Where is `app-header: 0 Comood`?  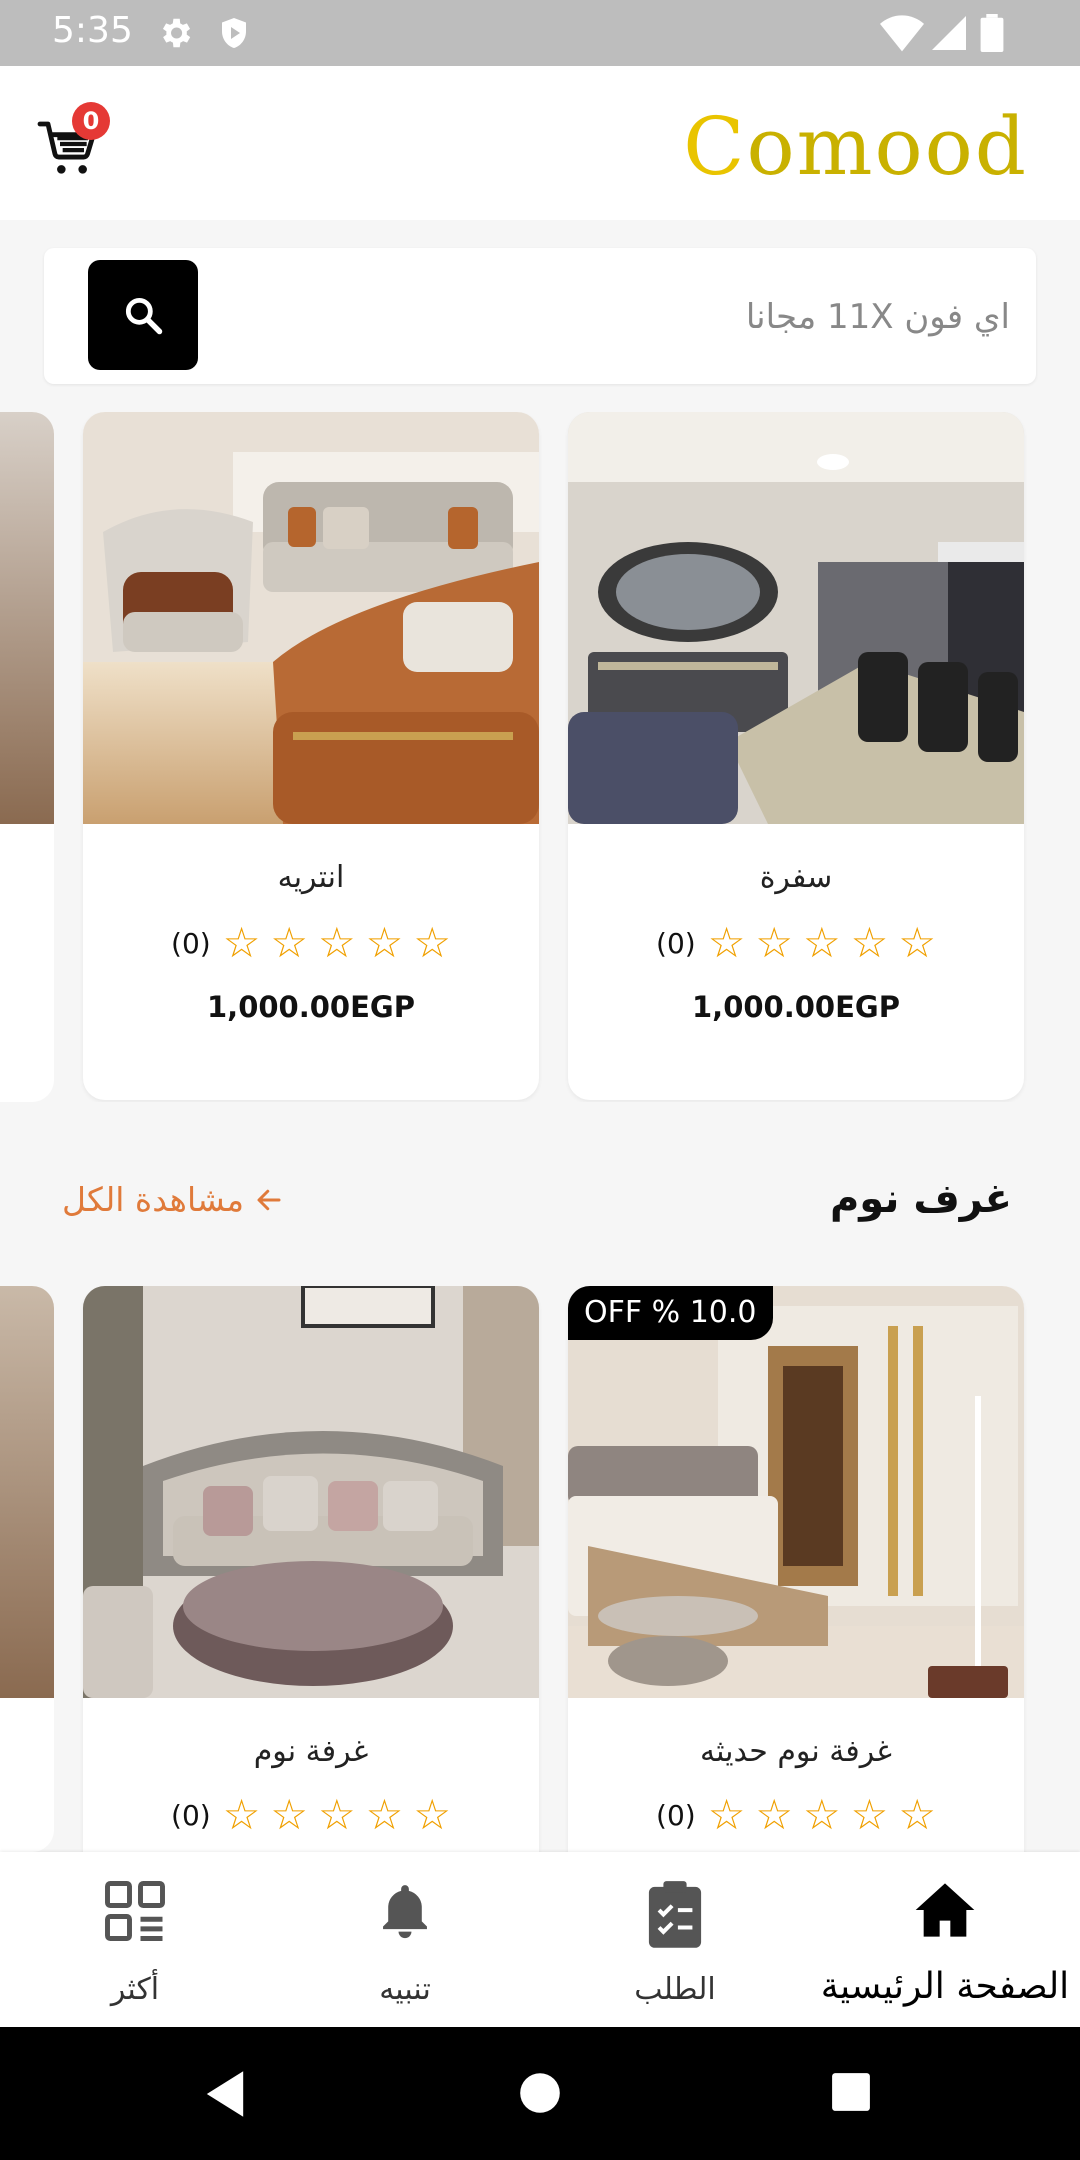
app-header: 0 Comood is located at coordinates (540, 143).